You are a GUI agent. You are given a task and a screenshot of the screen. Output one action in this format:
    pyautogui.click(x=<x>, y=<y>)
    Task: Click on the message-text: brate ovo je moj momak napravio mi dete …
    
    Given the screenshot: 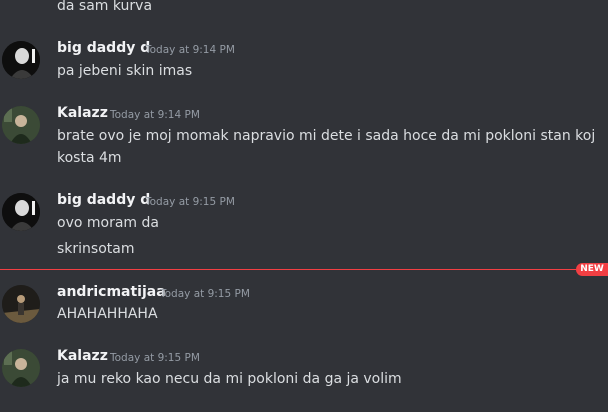 What is the action you would take?
    pyautogui.click(x=326, y=136)
    